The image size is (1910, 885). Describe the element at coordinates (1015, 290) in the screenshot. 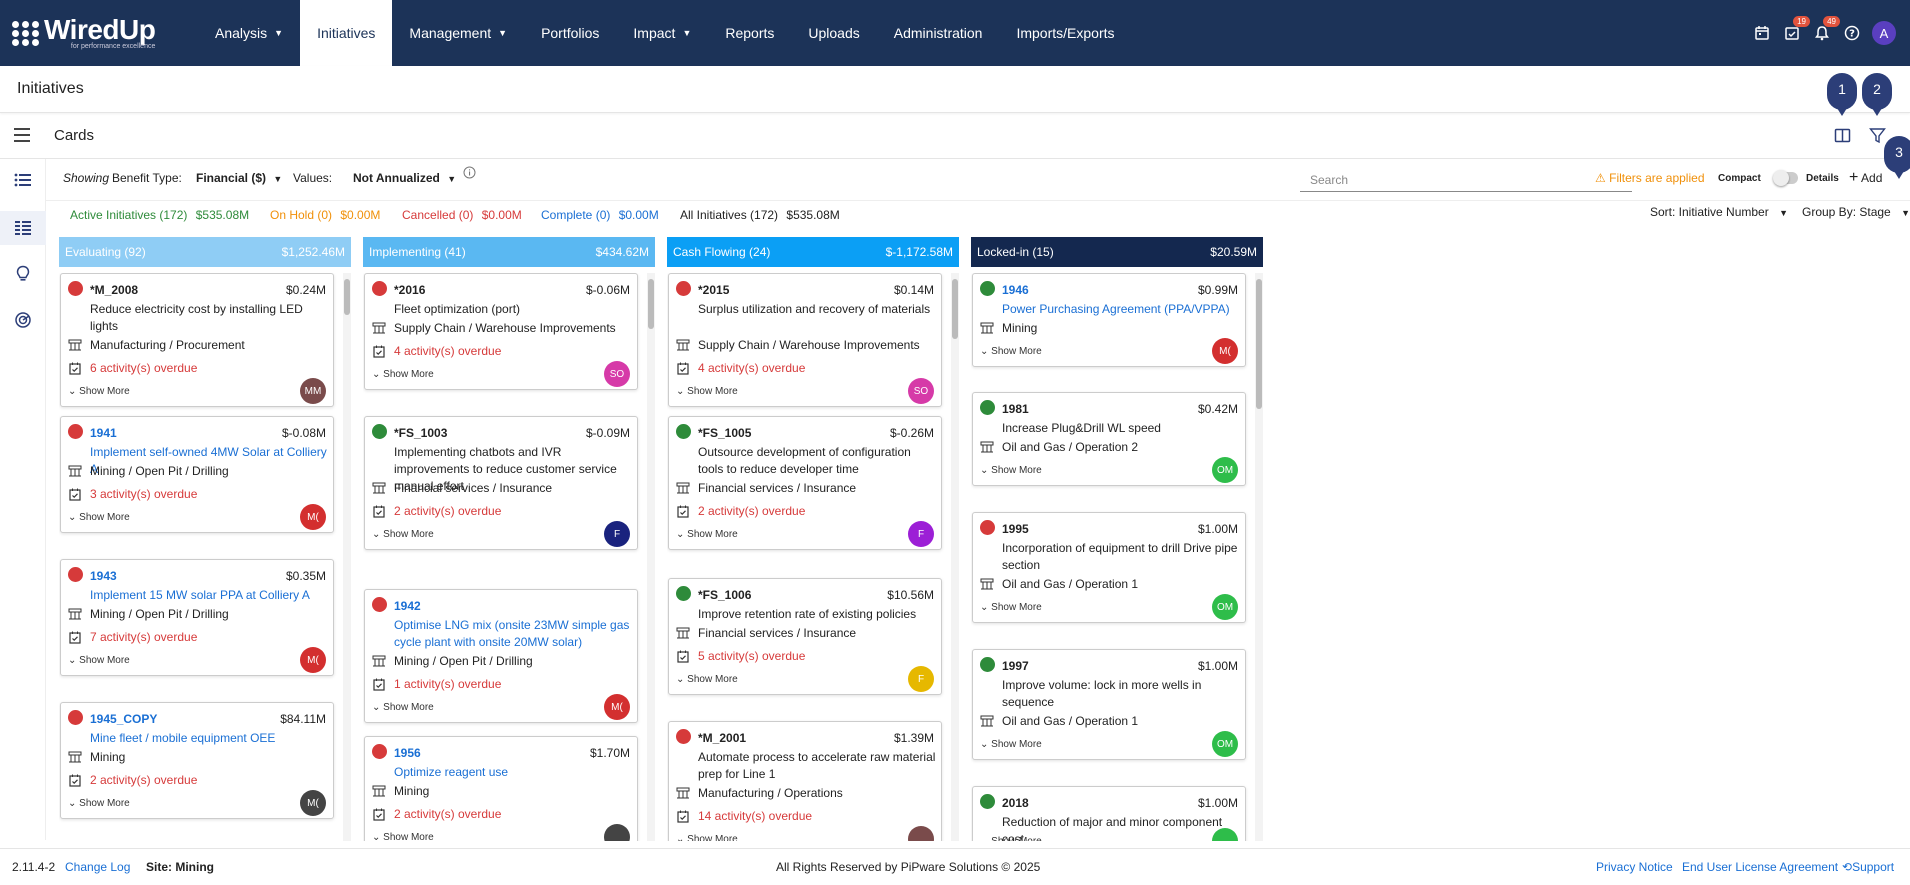

I see `initiative-id: 1946` at that location.